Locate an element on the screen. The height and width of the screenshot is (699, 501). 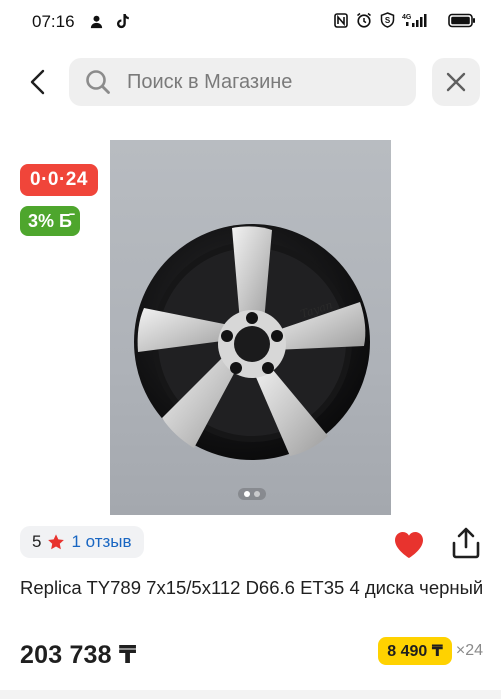
network-label: 4G is located at coordinates (407, 17).